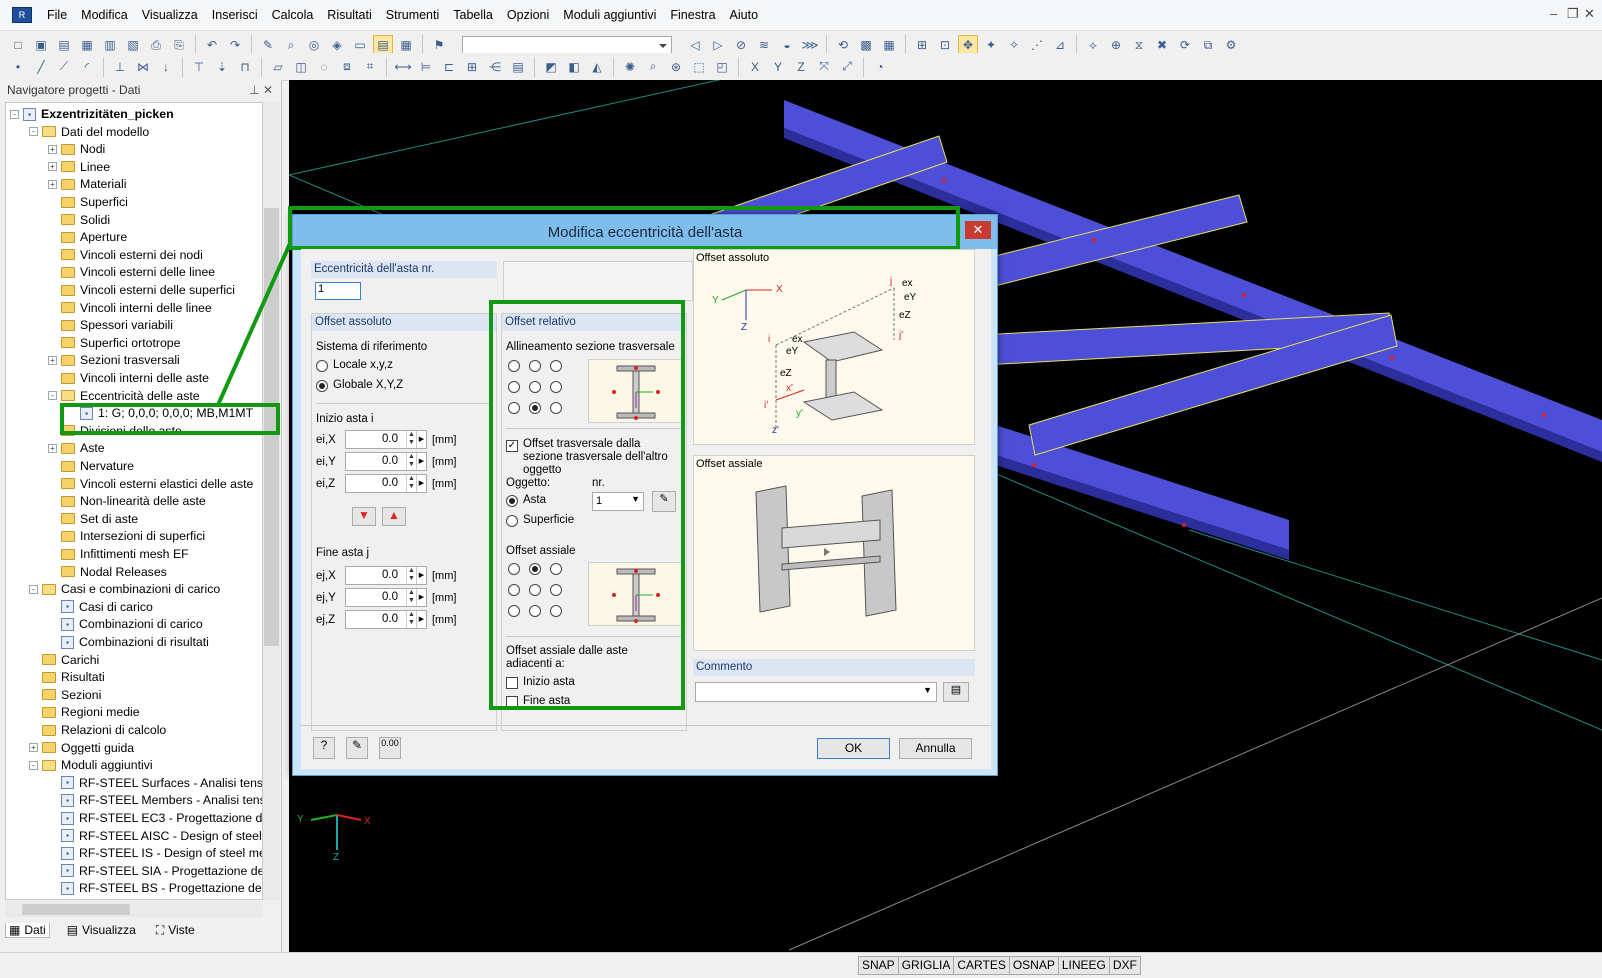  What do you see at coordinates (301, 67) in the screenshot?
I see `solid-icon: ◫` at bounding box center [301, 67].